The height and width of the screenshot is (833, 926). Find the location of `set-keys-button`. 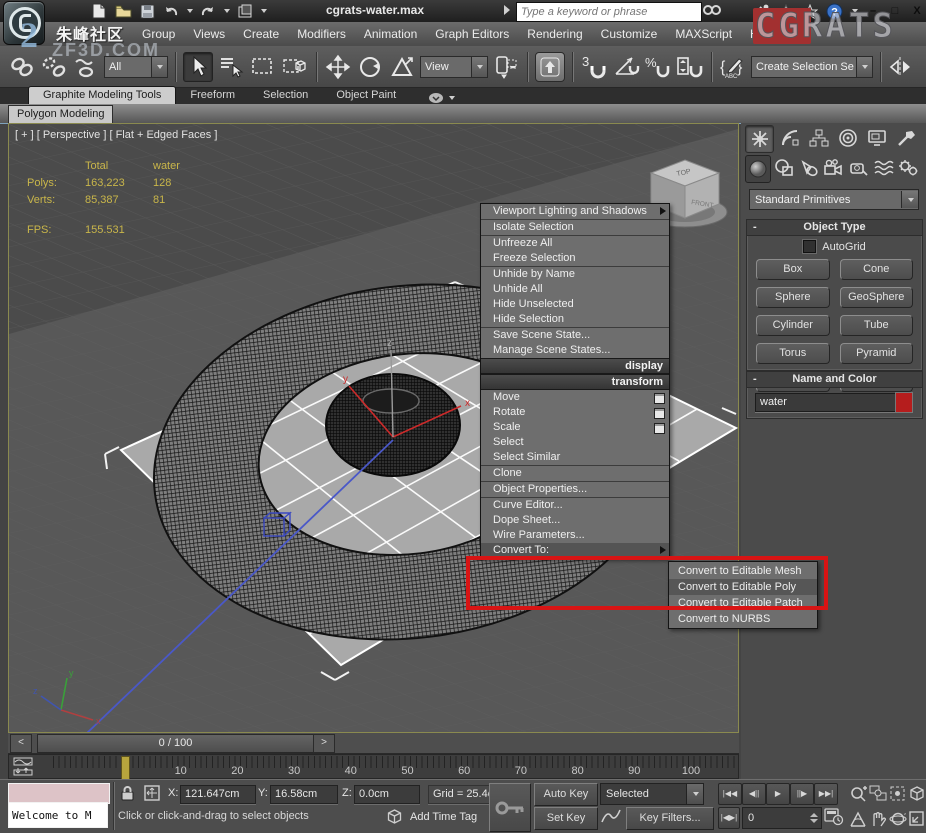

set-keys-button is located at coordinates (510, 807).